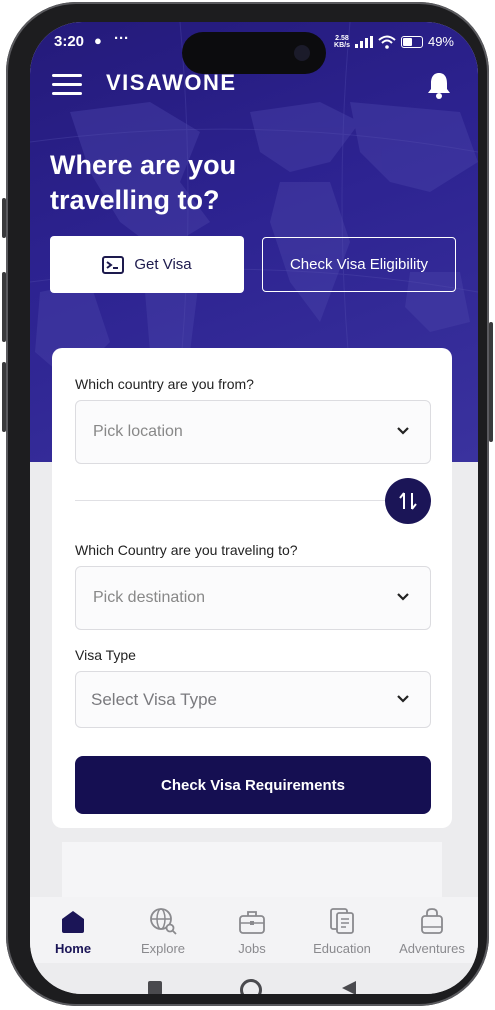  What do you see at coordinates (73, 948) in the screenshot?
I see `nav-label-home: Home` at bounding box center [73, 948].